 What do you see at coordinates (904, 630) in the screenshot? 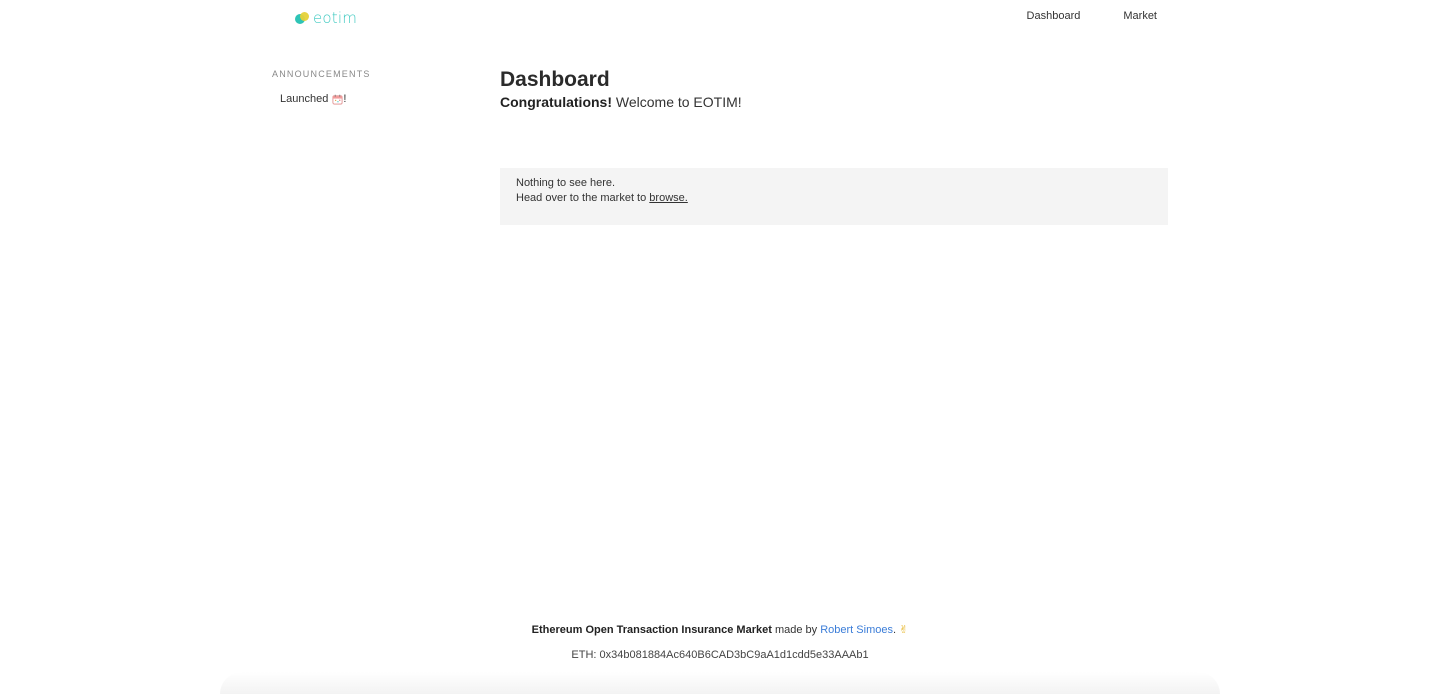
I see `victory-hand-icon: ✌` at bounding box center [904, 630].